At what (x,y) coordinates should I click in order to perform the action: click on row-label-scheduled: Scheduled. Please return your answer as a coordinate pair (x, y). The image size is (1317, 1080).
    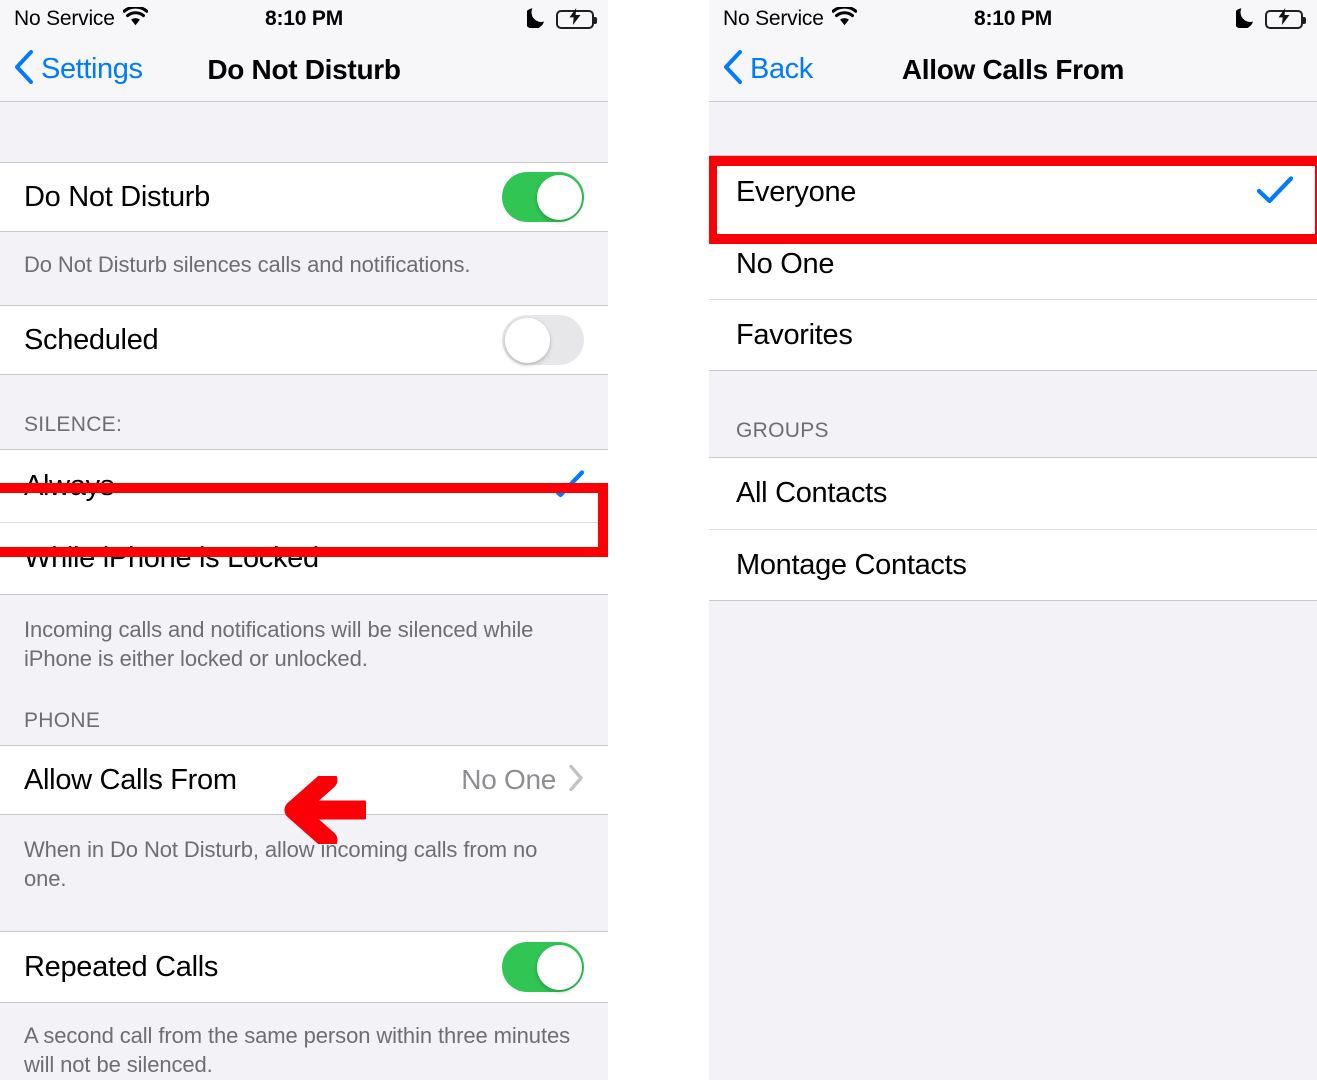
    Looking at the image, I should click on (91, 339).